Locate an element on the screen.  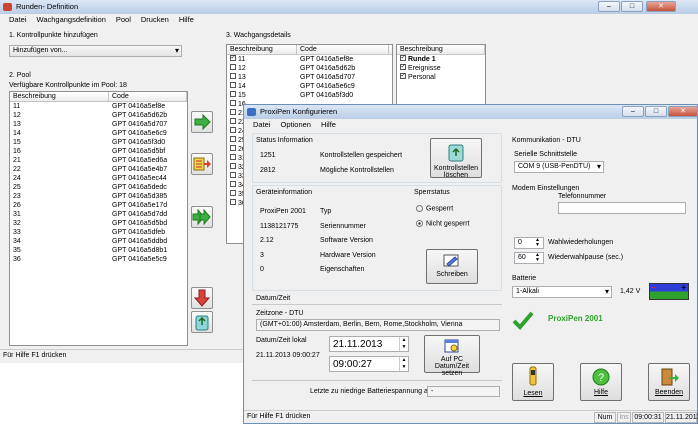
pool-row: 21 GPT 0416a5ed6a is located at coordinates (98, 160).